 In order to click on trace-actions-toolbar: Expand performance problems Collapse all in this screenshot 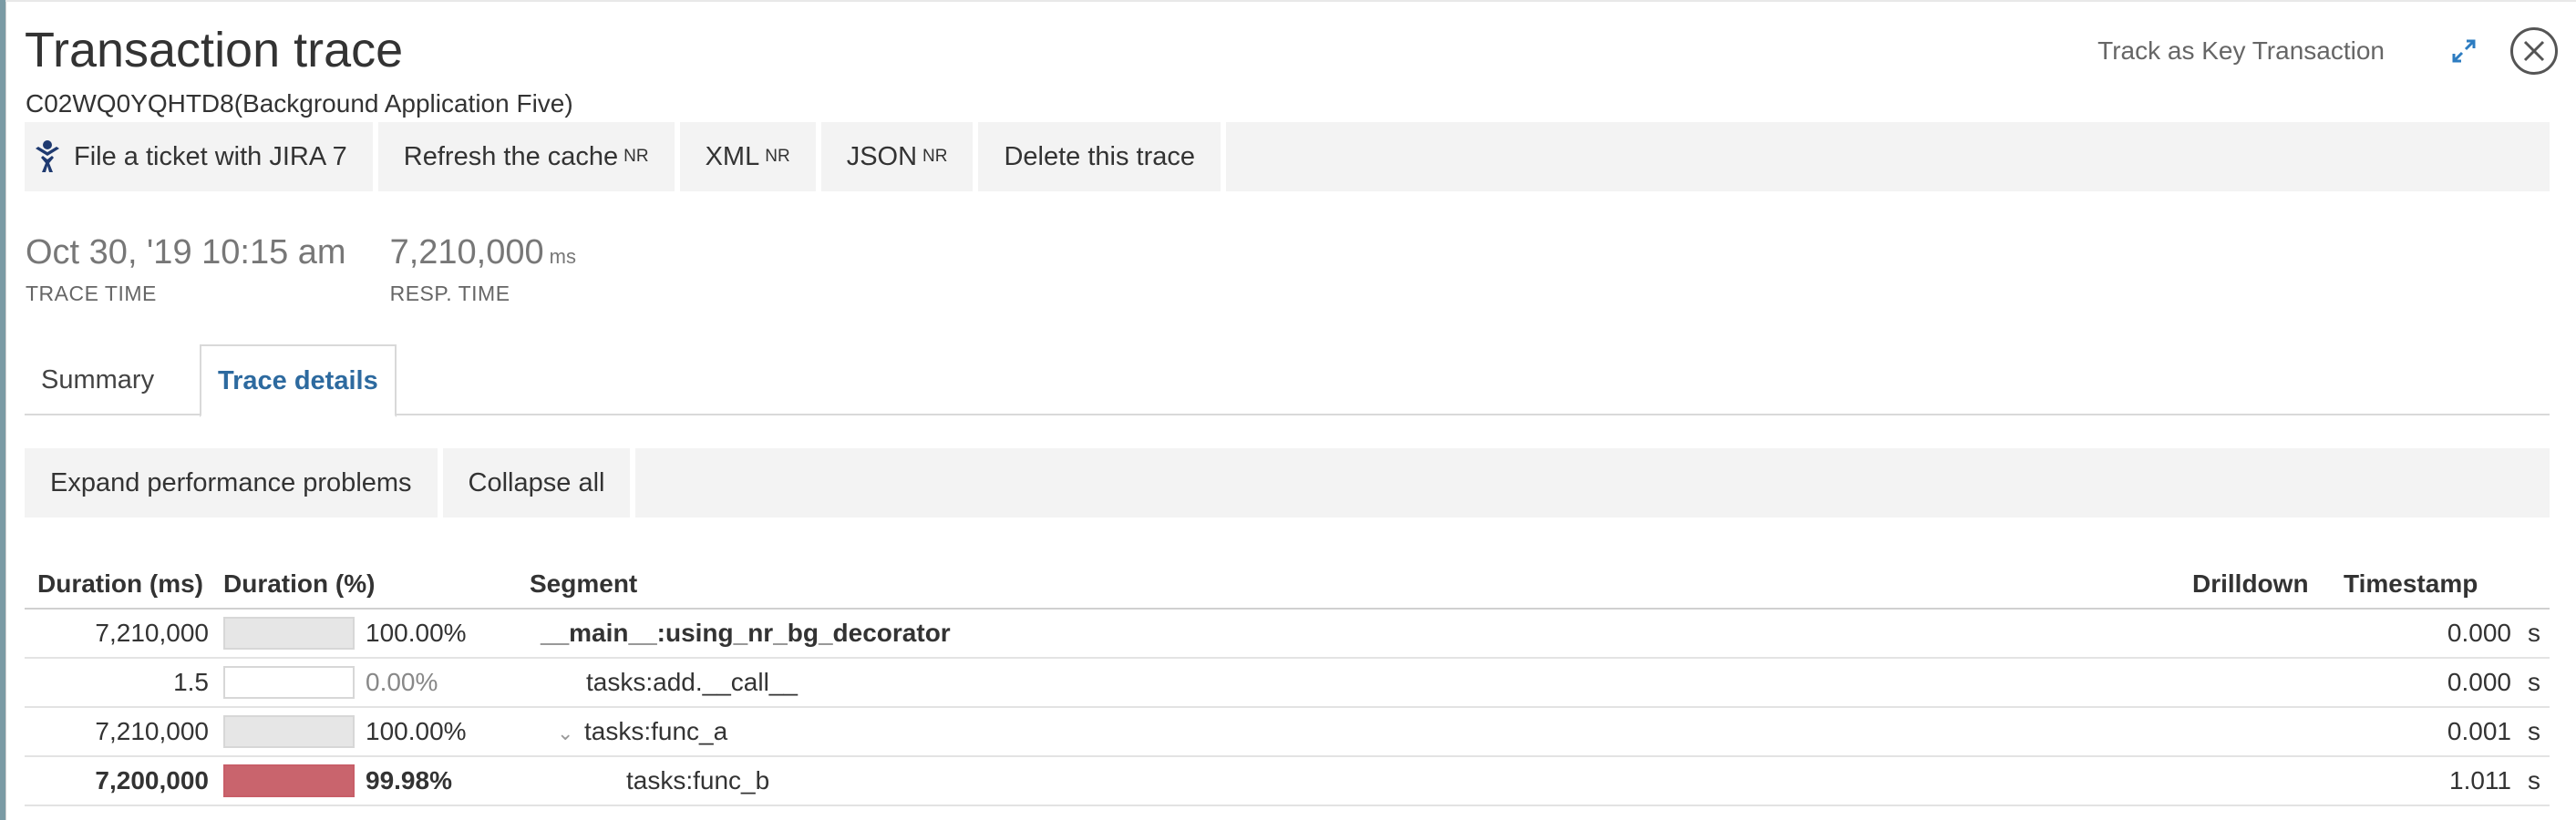, I will do `click(1287, 483)`.